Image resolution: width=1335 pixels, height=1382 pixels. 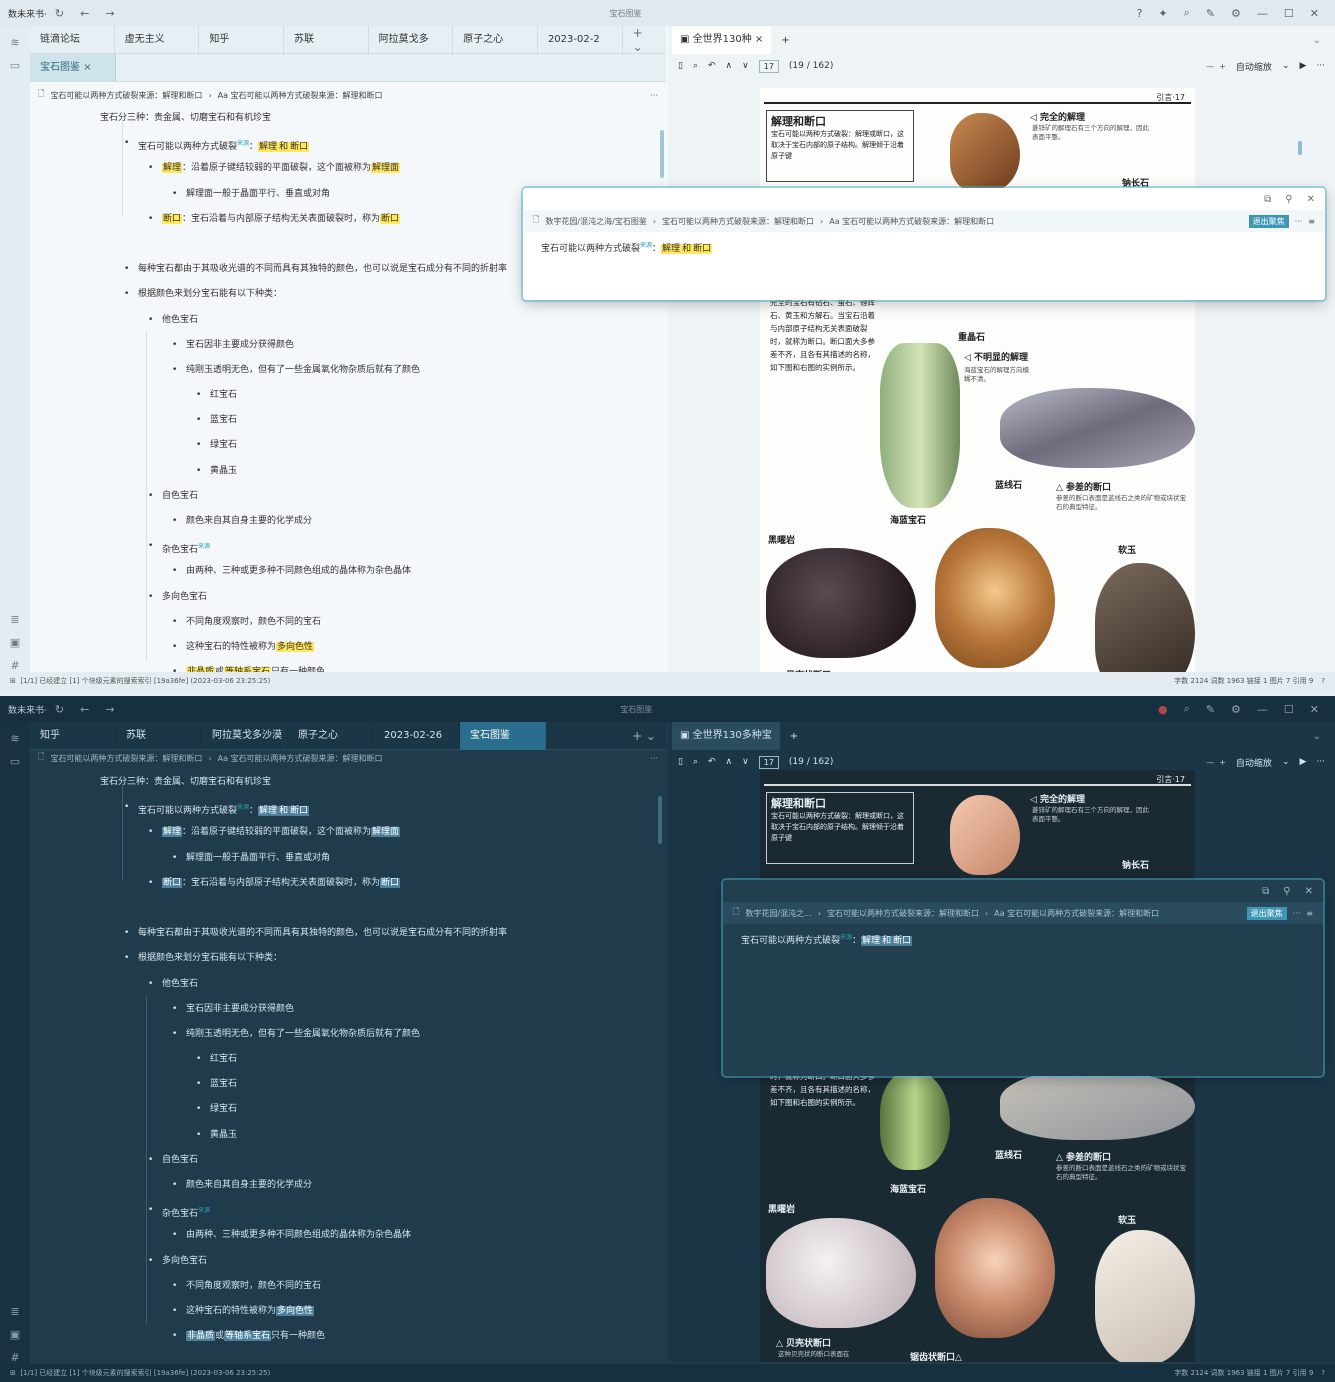 What do you see at coordinates (348, 958) in the screenshot?
I see `outline-line: • 根据颜色来划分宝石能有以下种类：` at bounding box center [348, 958].